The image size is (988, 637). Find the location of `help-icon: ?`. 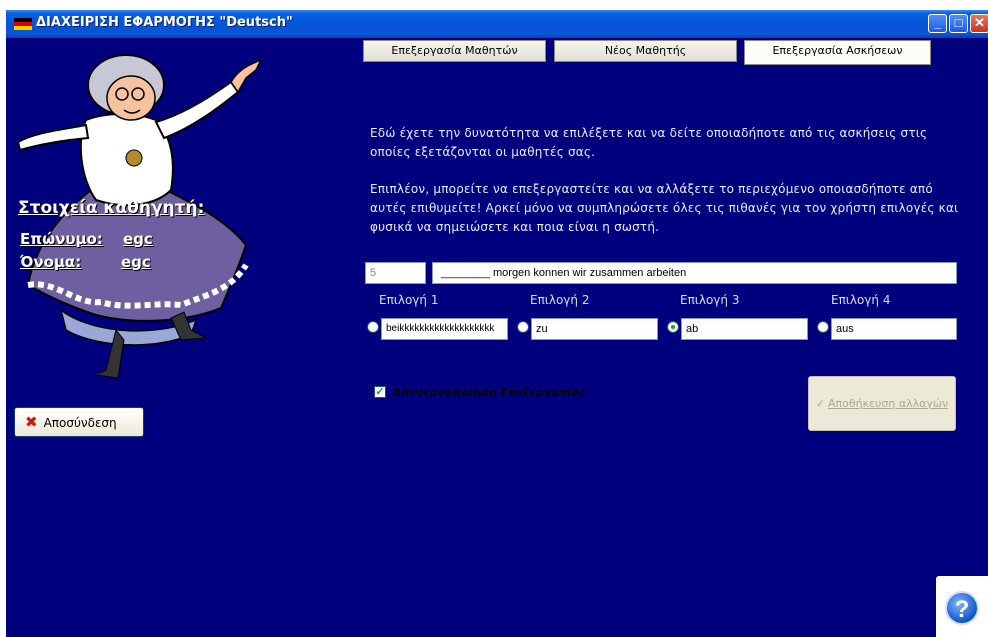

help-icon: ? is located at coordinates (962, 608).